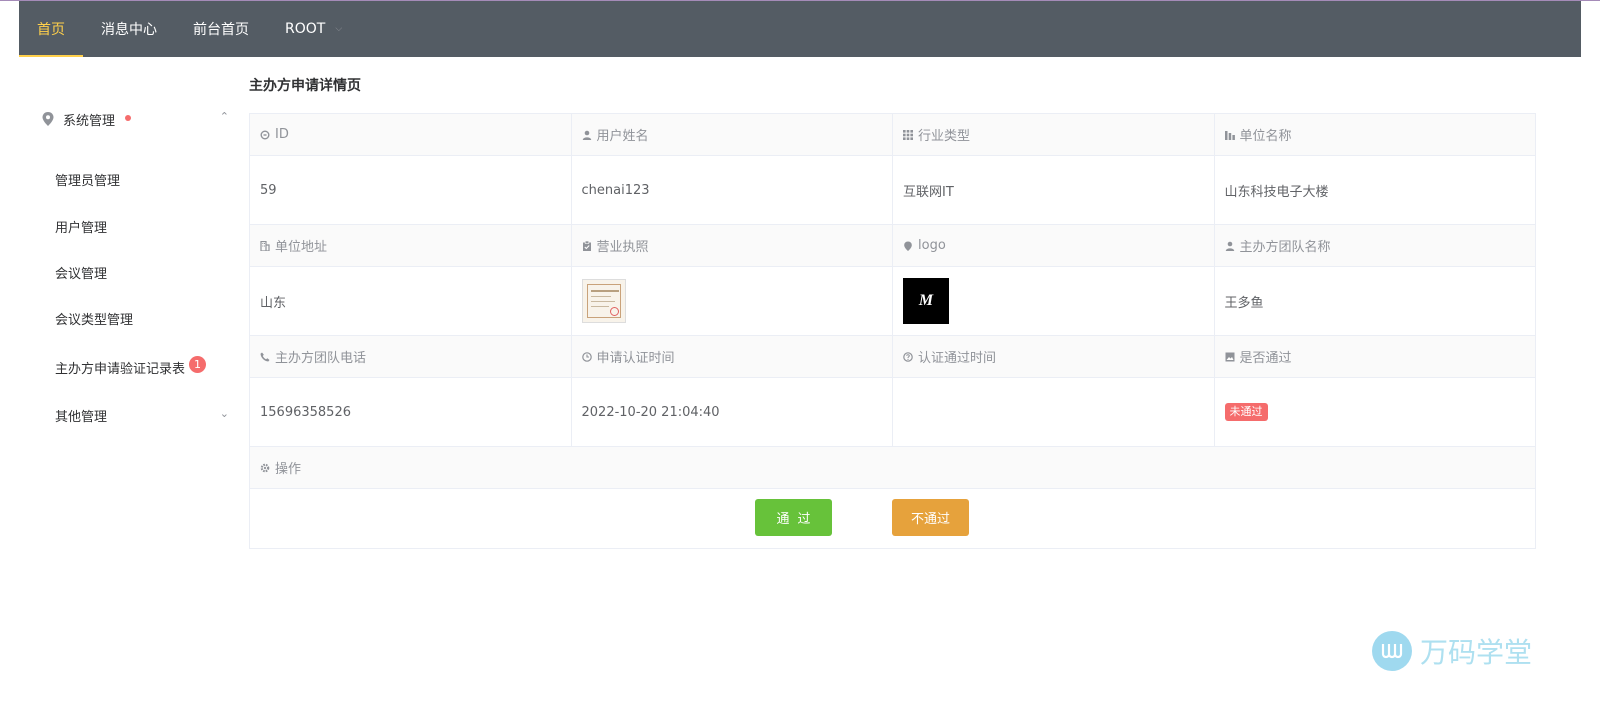 This screenshot has height=704, width=1600. Describe the element at coordinates (305, 86) in the screenshot. I see `page-title: 主办方申请详情页` at that location.